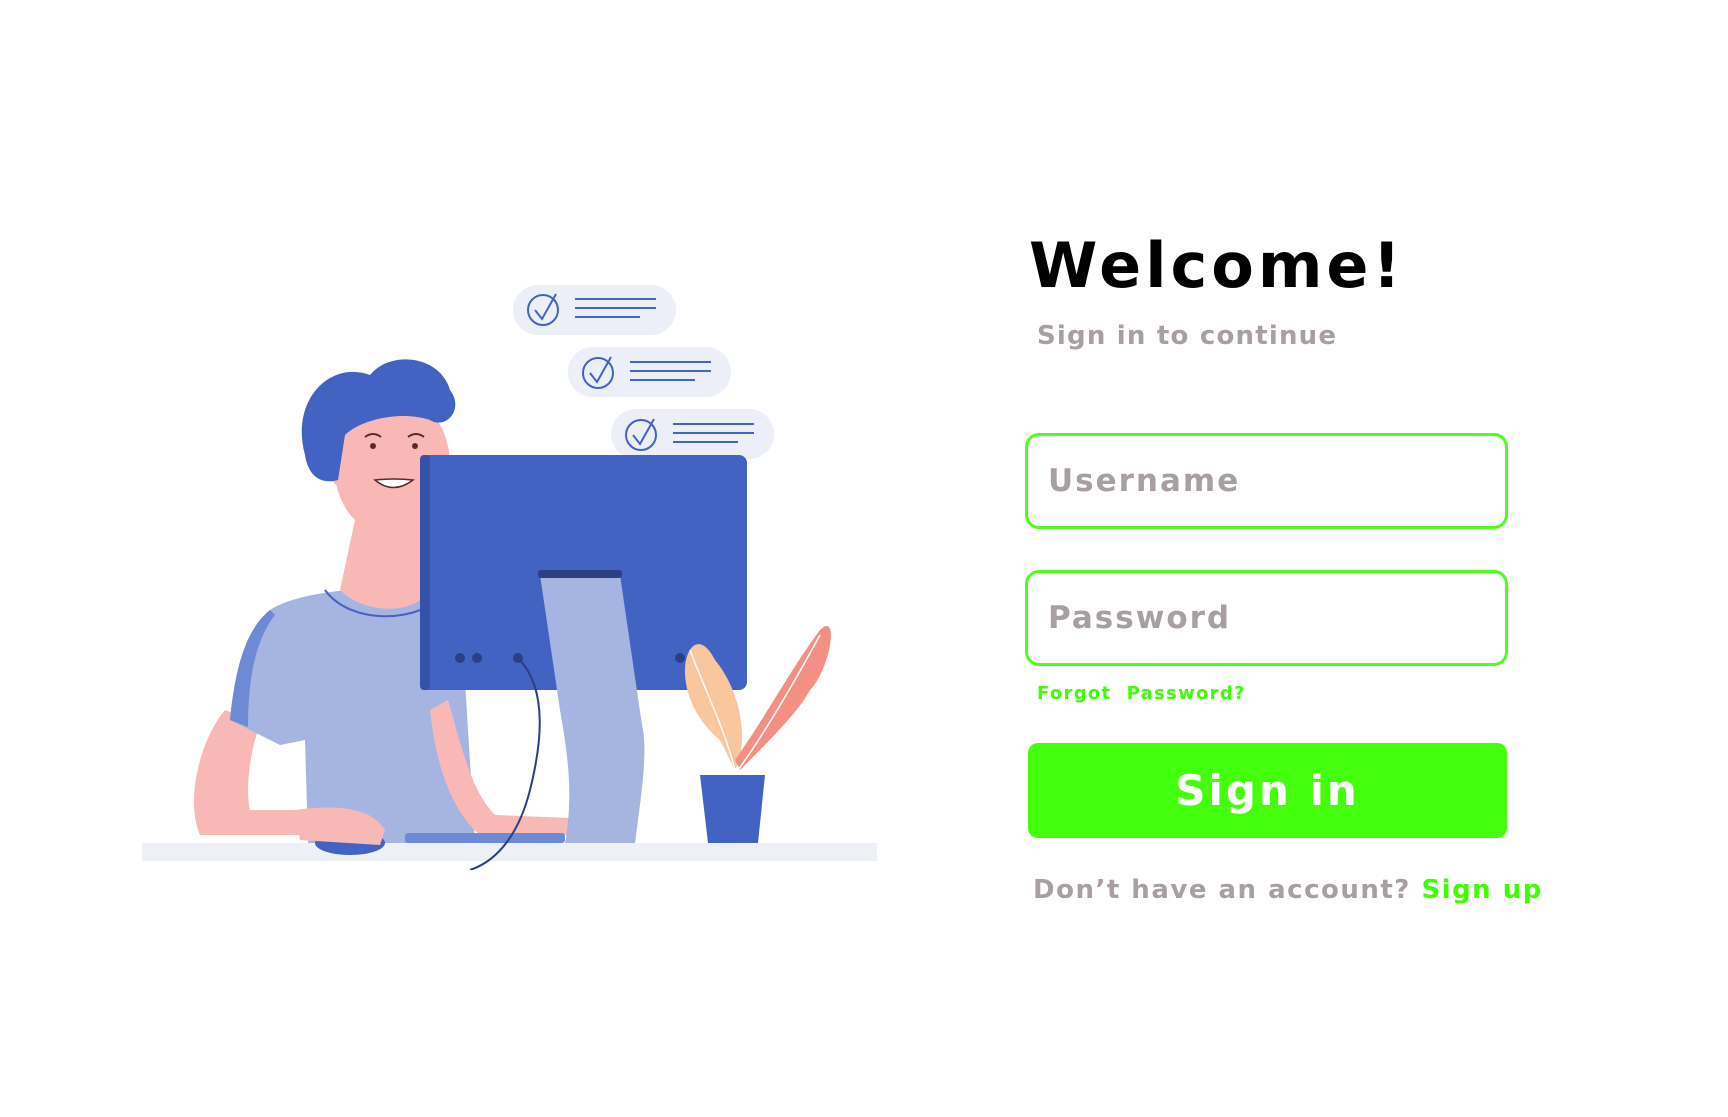  Describe the element at coordinates (1266, 618) in the screenshot. I see `password-input` at that location.